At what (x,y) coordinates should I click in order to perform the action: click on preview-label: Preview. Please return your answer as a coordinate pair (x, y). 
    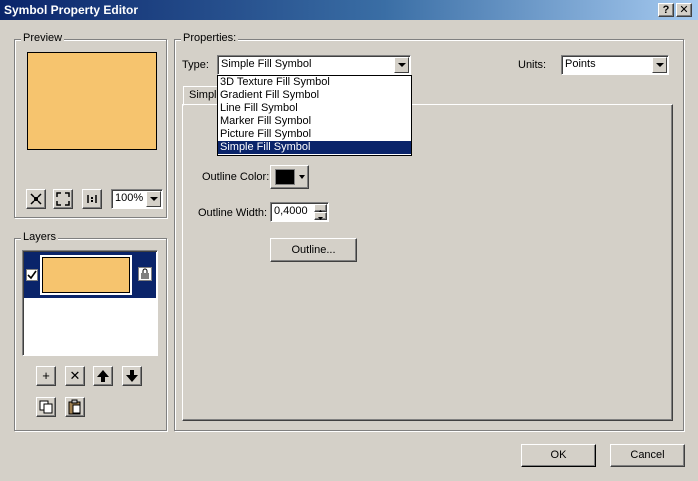
    Looking at the image, I should click on (43, 38).